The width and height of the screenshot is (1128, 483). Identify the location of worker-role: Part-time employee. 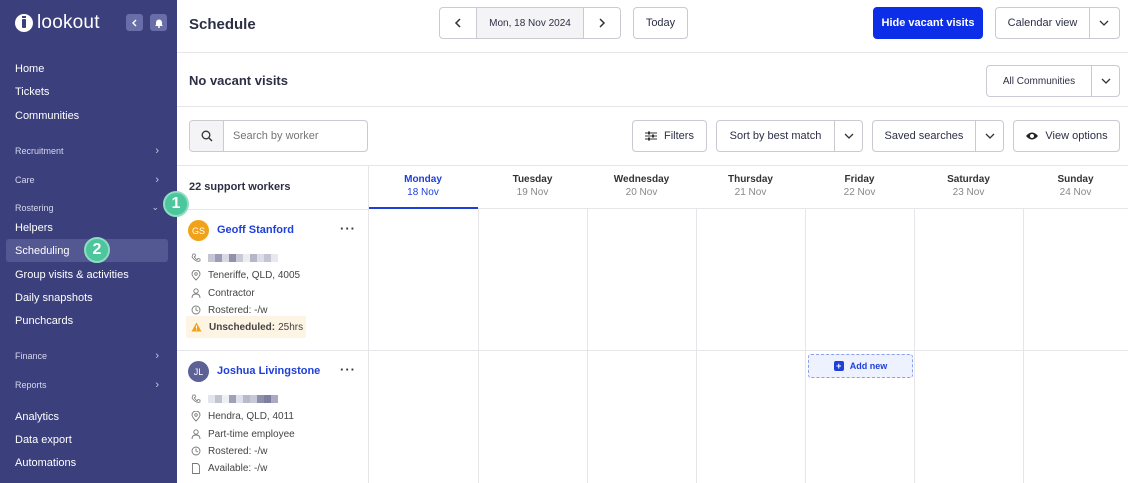
(243, 434).